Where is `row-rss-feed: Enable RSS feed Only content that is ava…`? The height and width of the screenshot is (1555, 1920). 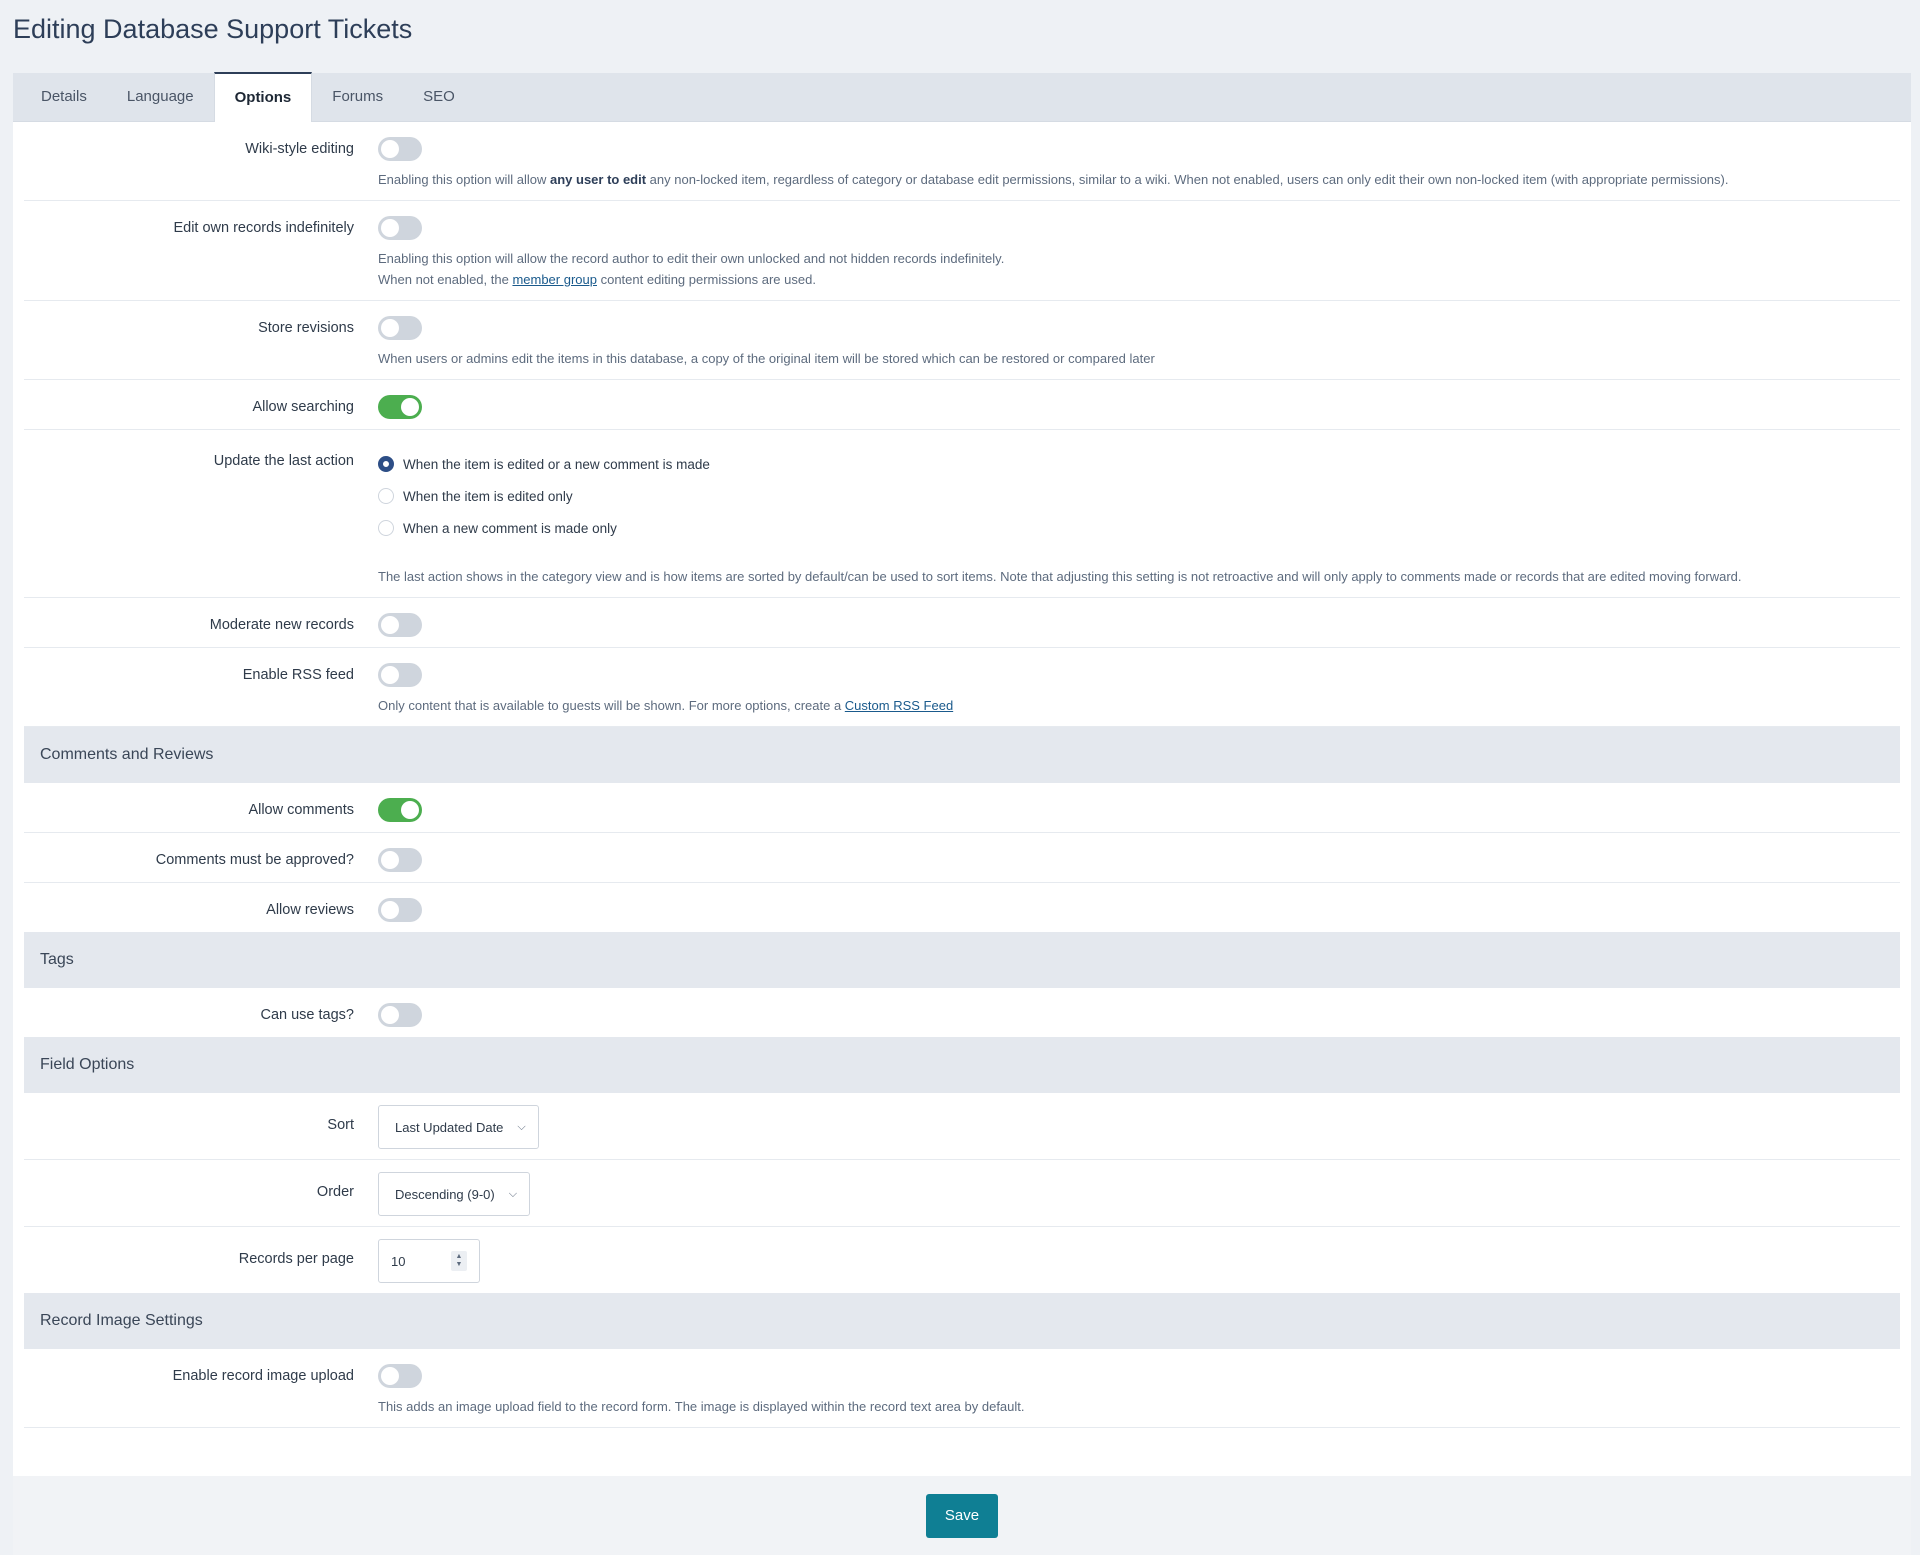 row-rss-feed: Enable RSS feed Only content that is ava… is located at coordinates (962, 687).